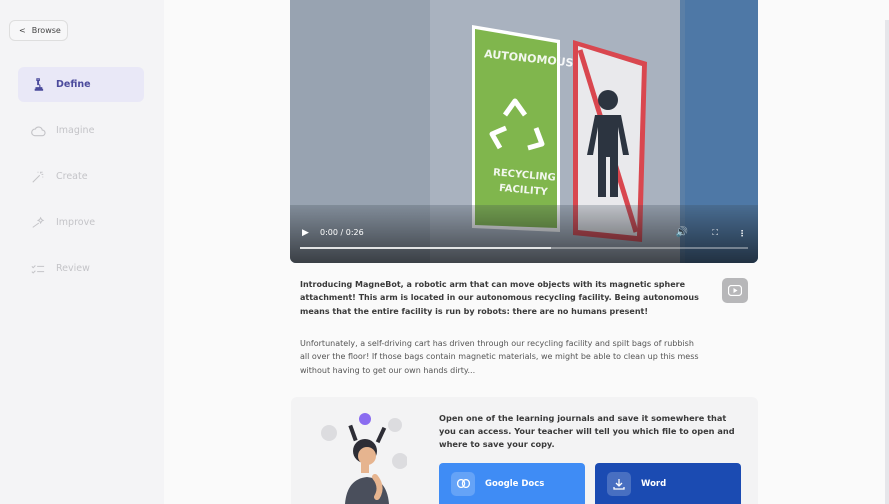  I want to click on video-controls: ▶ 0:00 / 0:26 🔊 ⛶ ⋮, so click(524, 234).